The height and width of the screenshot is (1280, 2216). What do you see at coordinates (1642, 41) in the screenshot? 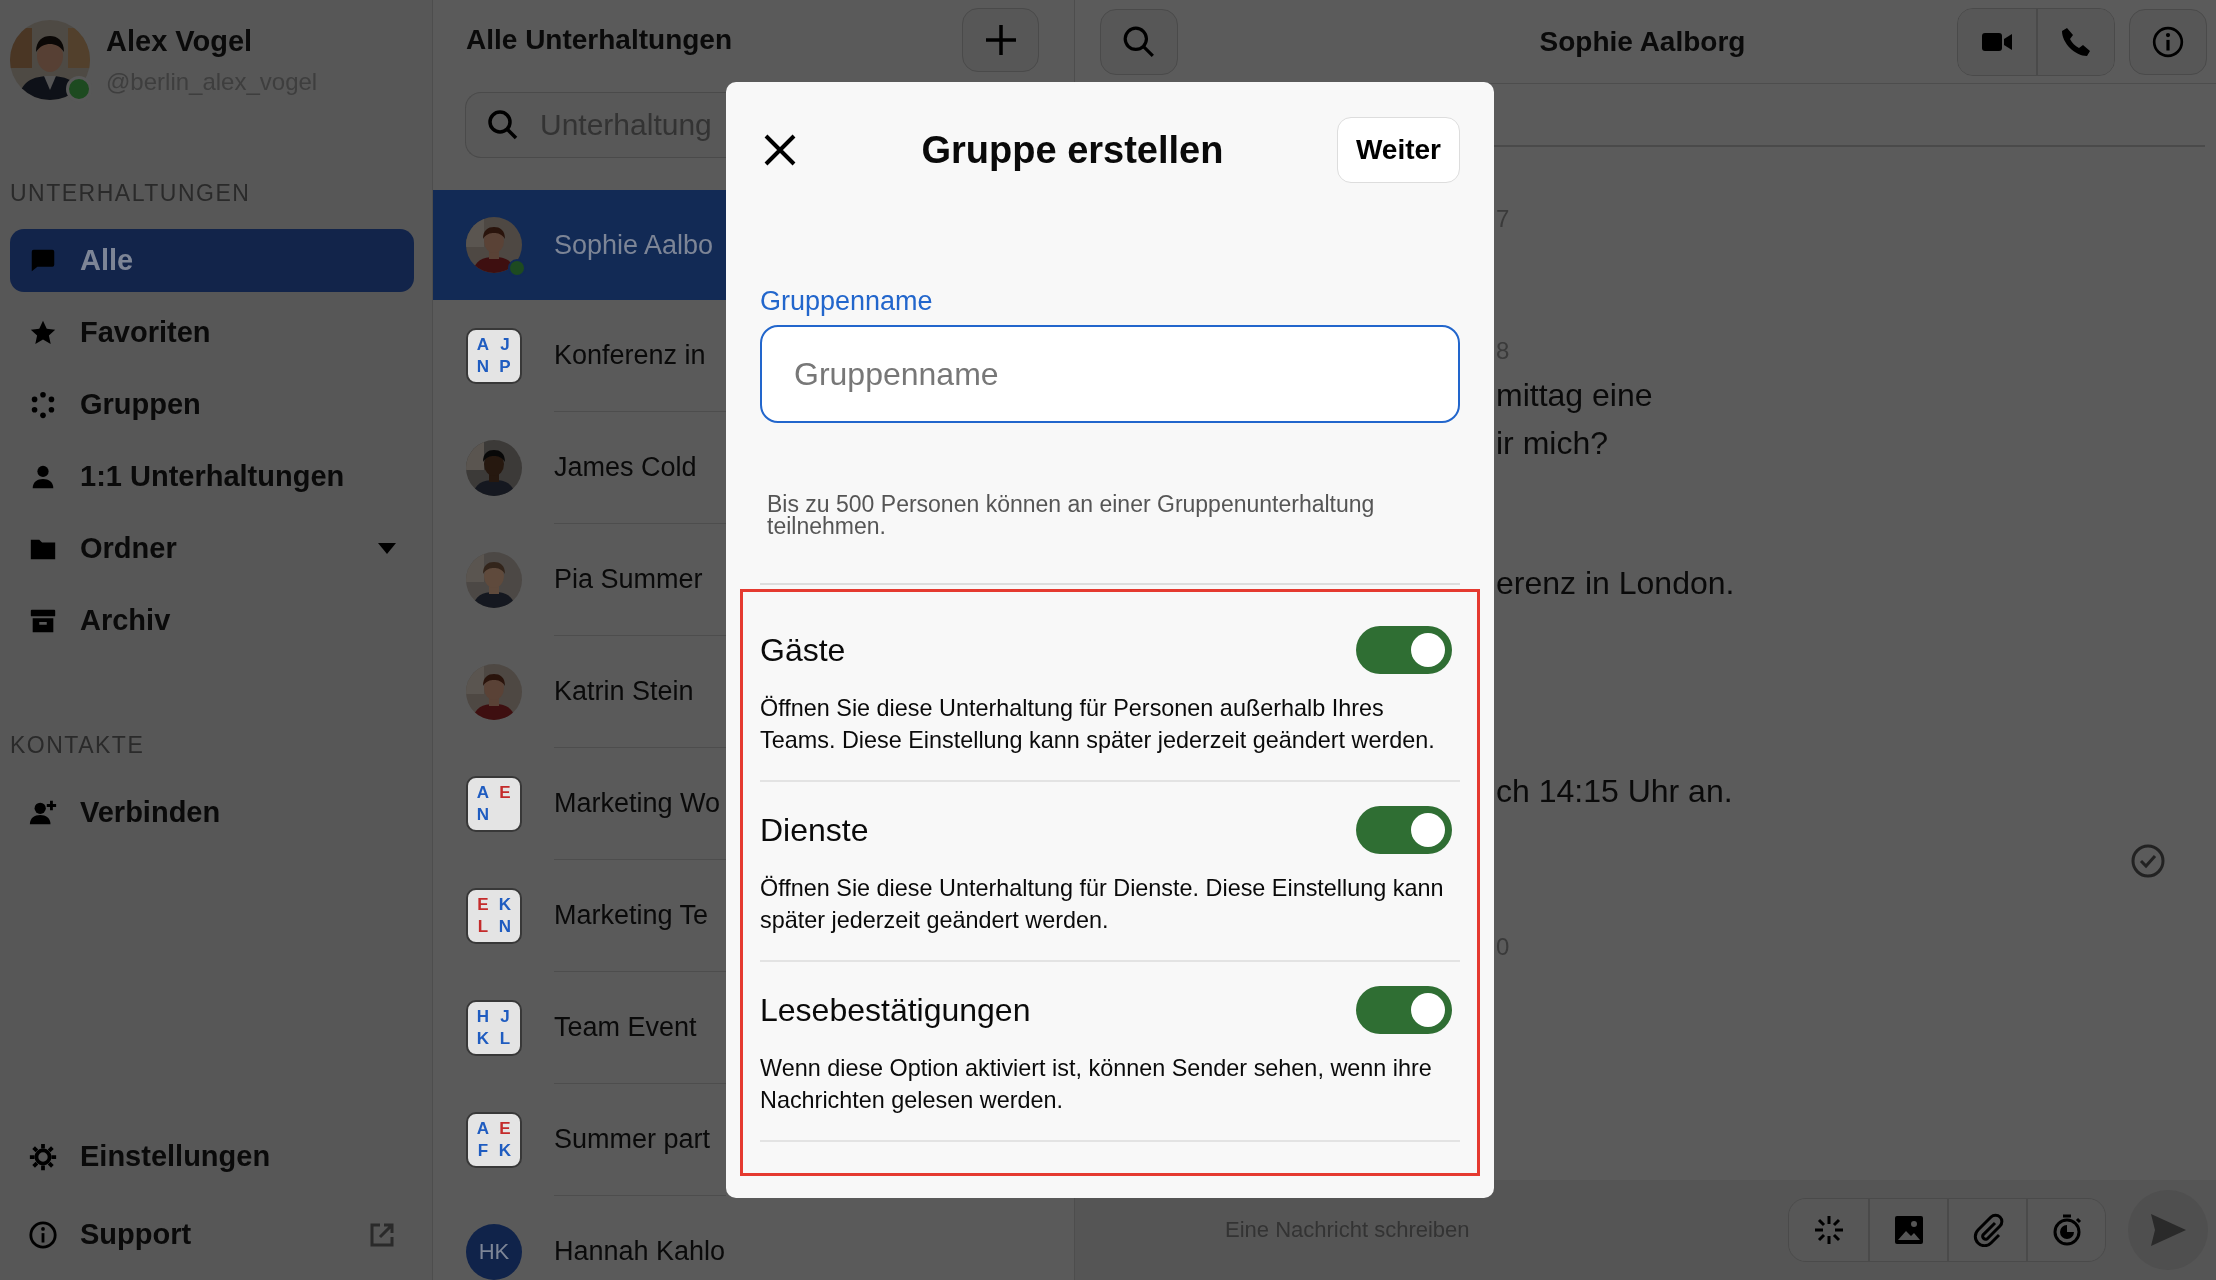
I see `chat-title: Sophie Aalborg` at bounding box center [1642, 41].